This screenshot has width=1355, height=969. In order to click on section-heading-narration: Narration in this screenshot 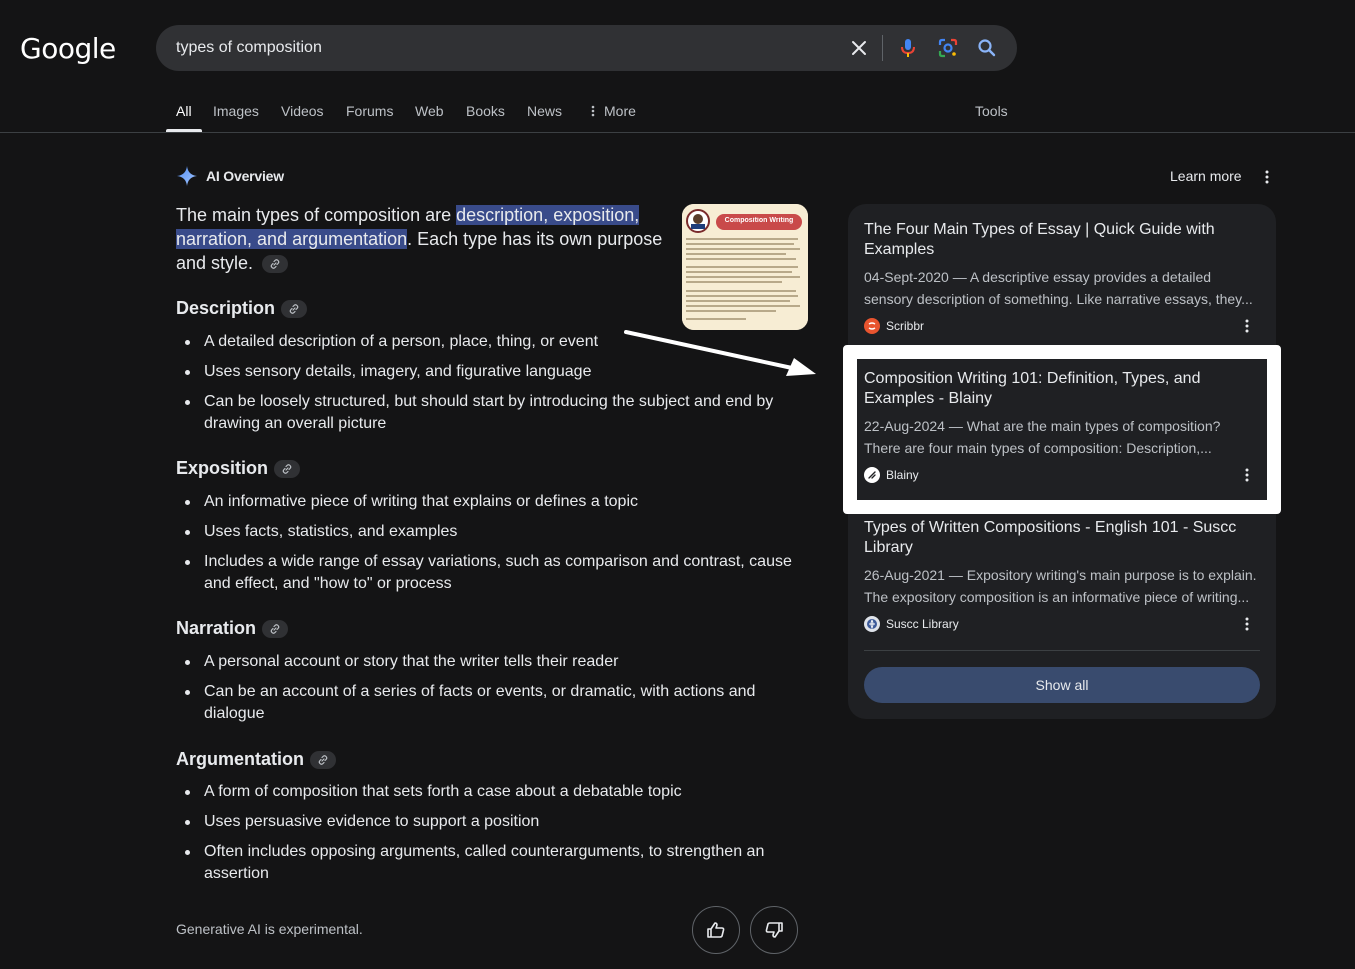, I will do `click(232, 628)`.